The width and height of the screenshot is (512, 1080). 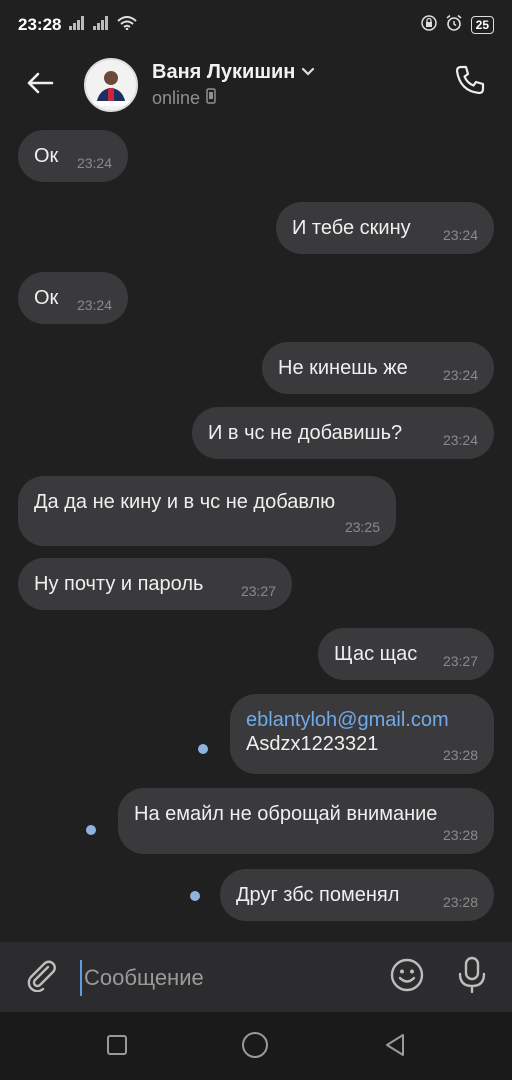 I want to click on call-icon, so click(x=470, y=82).